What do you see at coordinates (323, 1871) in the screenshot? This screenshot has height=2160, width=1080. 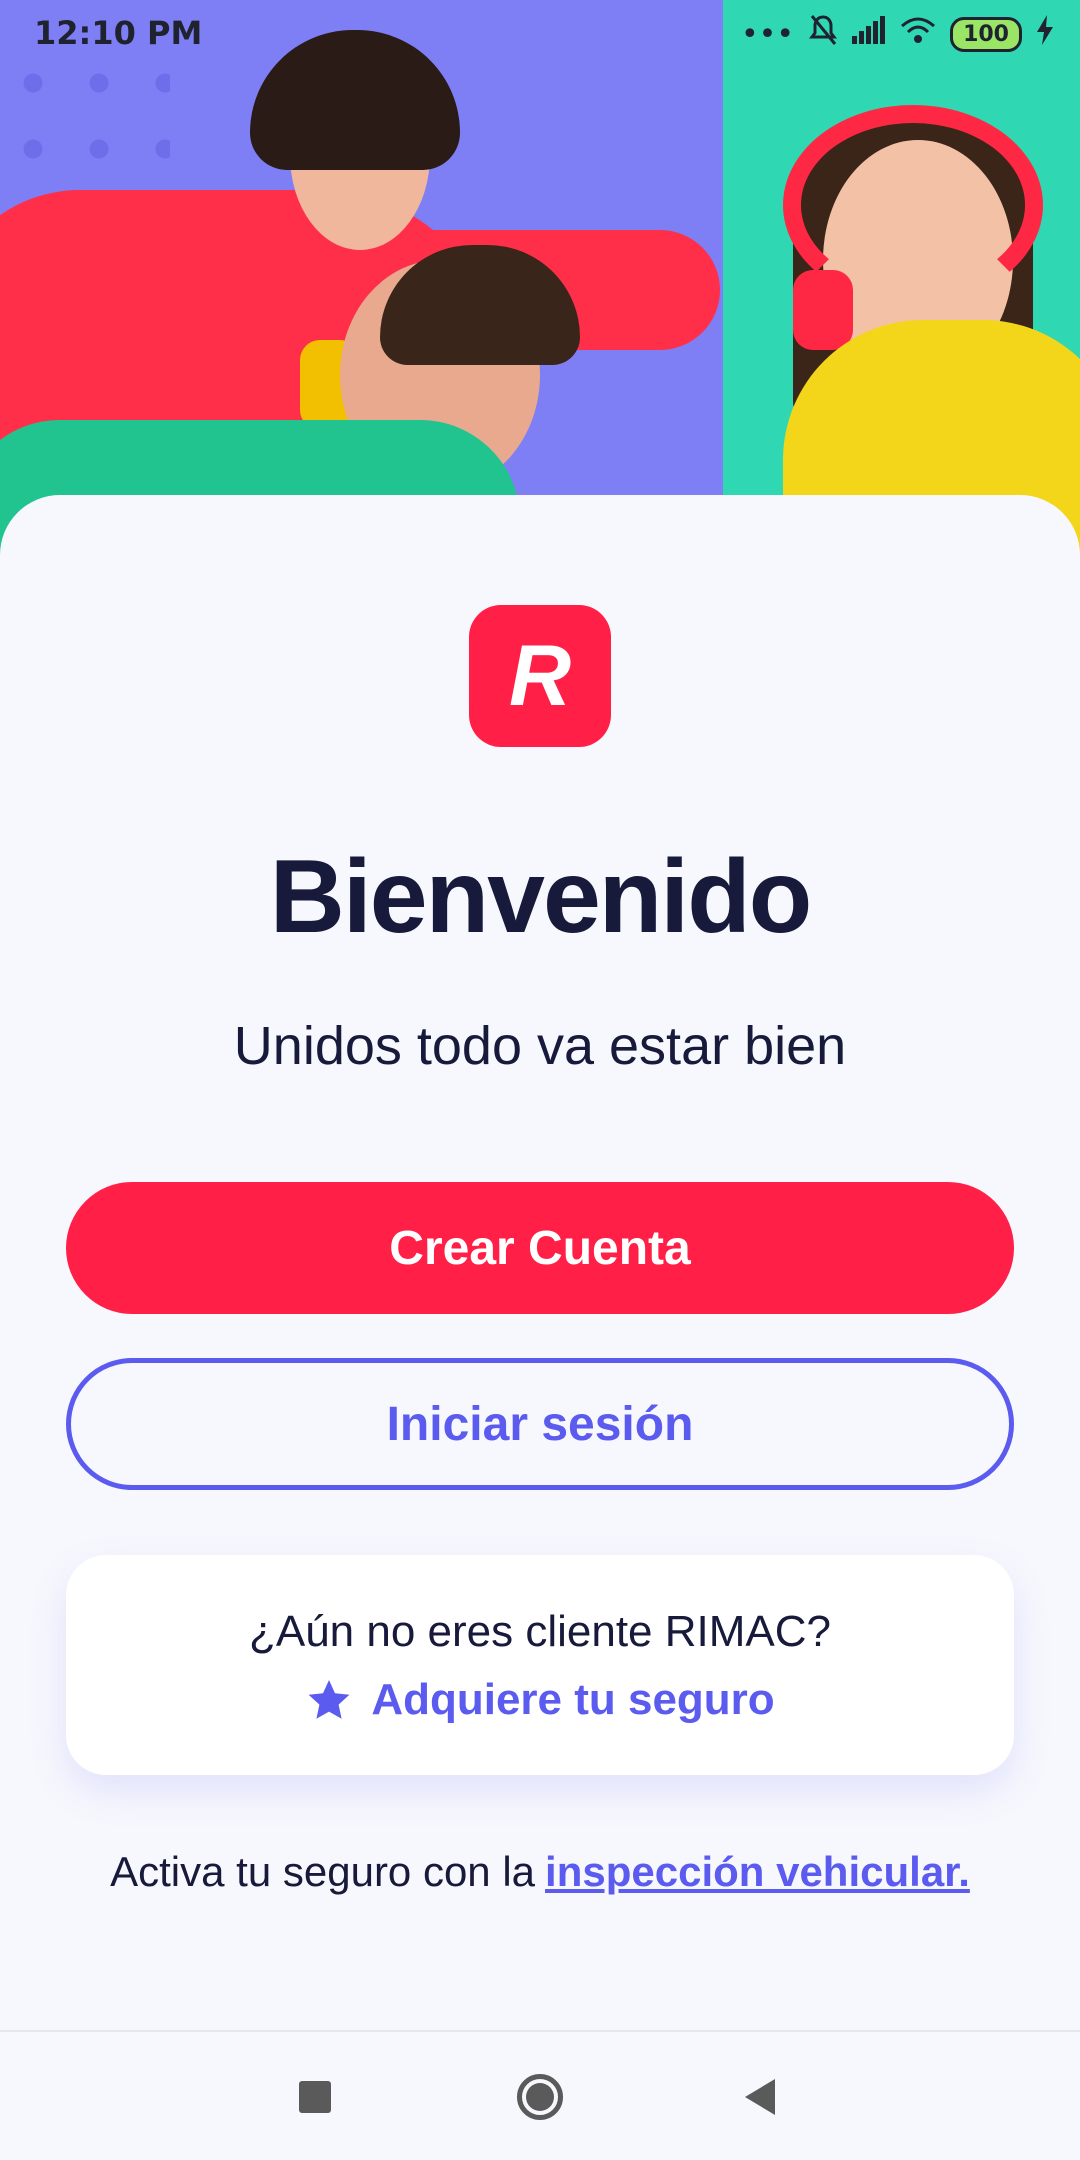 I see `activate-text: Activa tu seguro con la` at bounding box center [323, 1871].